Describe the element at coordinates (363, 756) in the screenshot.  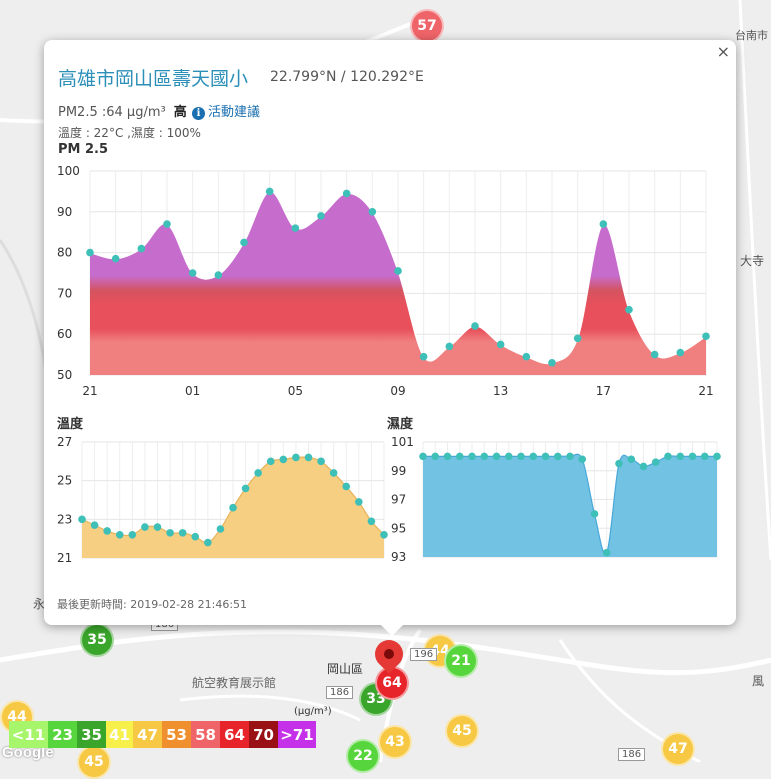
I see `map-marker: 22` at that location.